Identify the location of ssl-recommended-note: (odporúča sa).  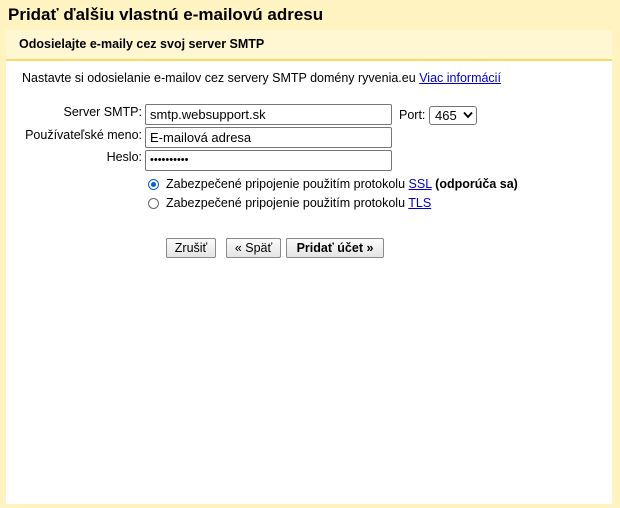
(476, 184).